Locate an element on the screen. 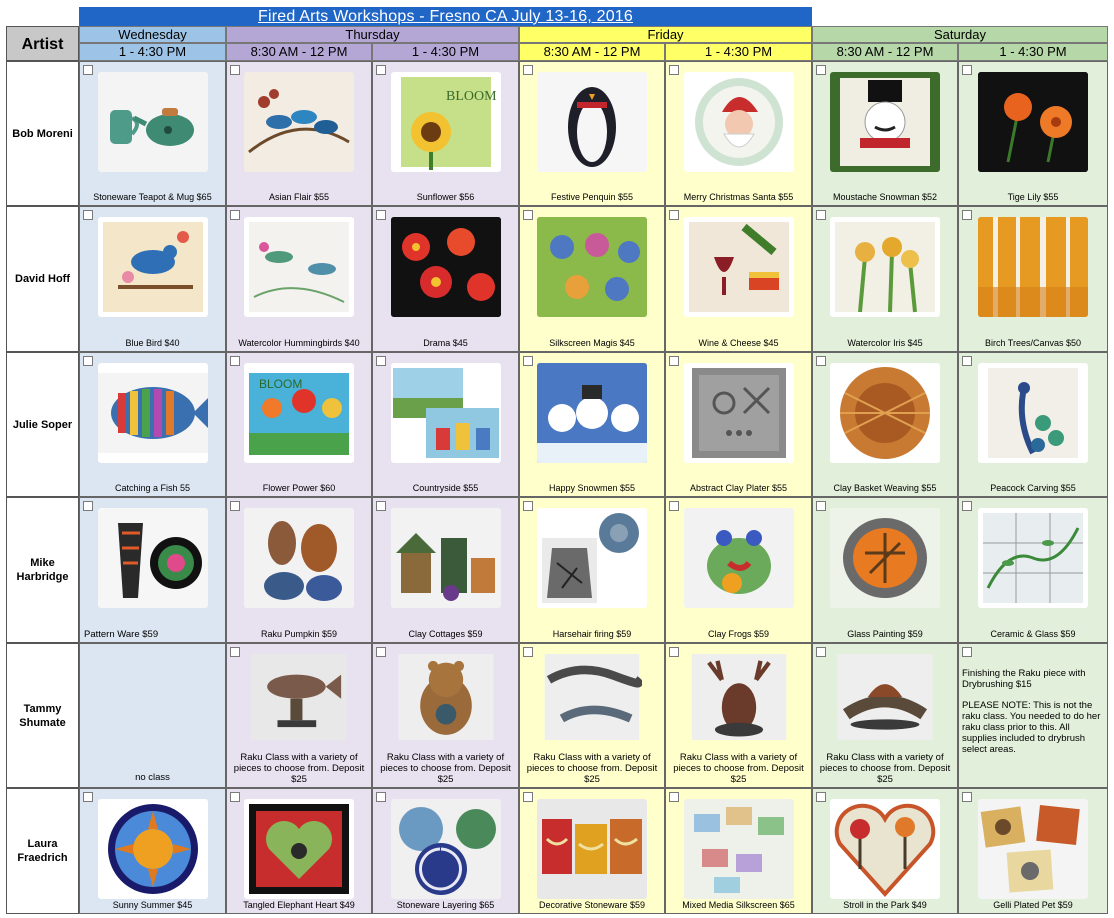  class-caption: Silkscreen Magis $45 is located at coordinates (592, 343).